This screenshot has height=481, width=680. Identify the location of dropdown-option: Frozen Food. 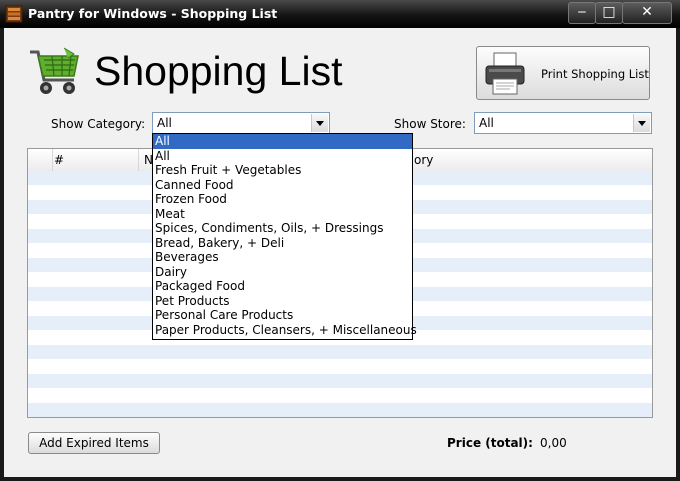
(282, 199).